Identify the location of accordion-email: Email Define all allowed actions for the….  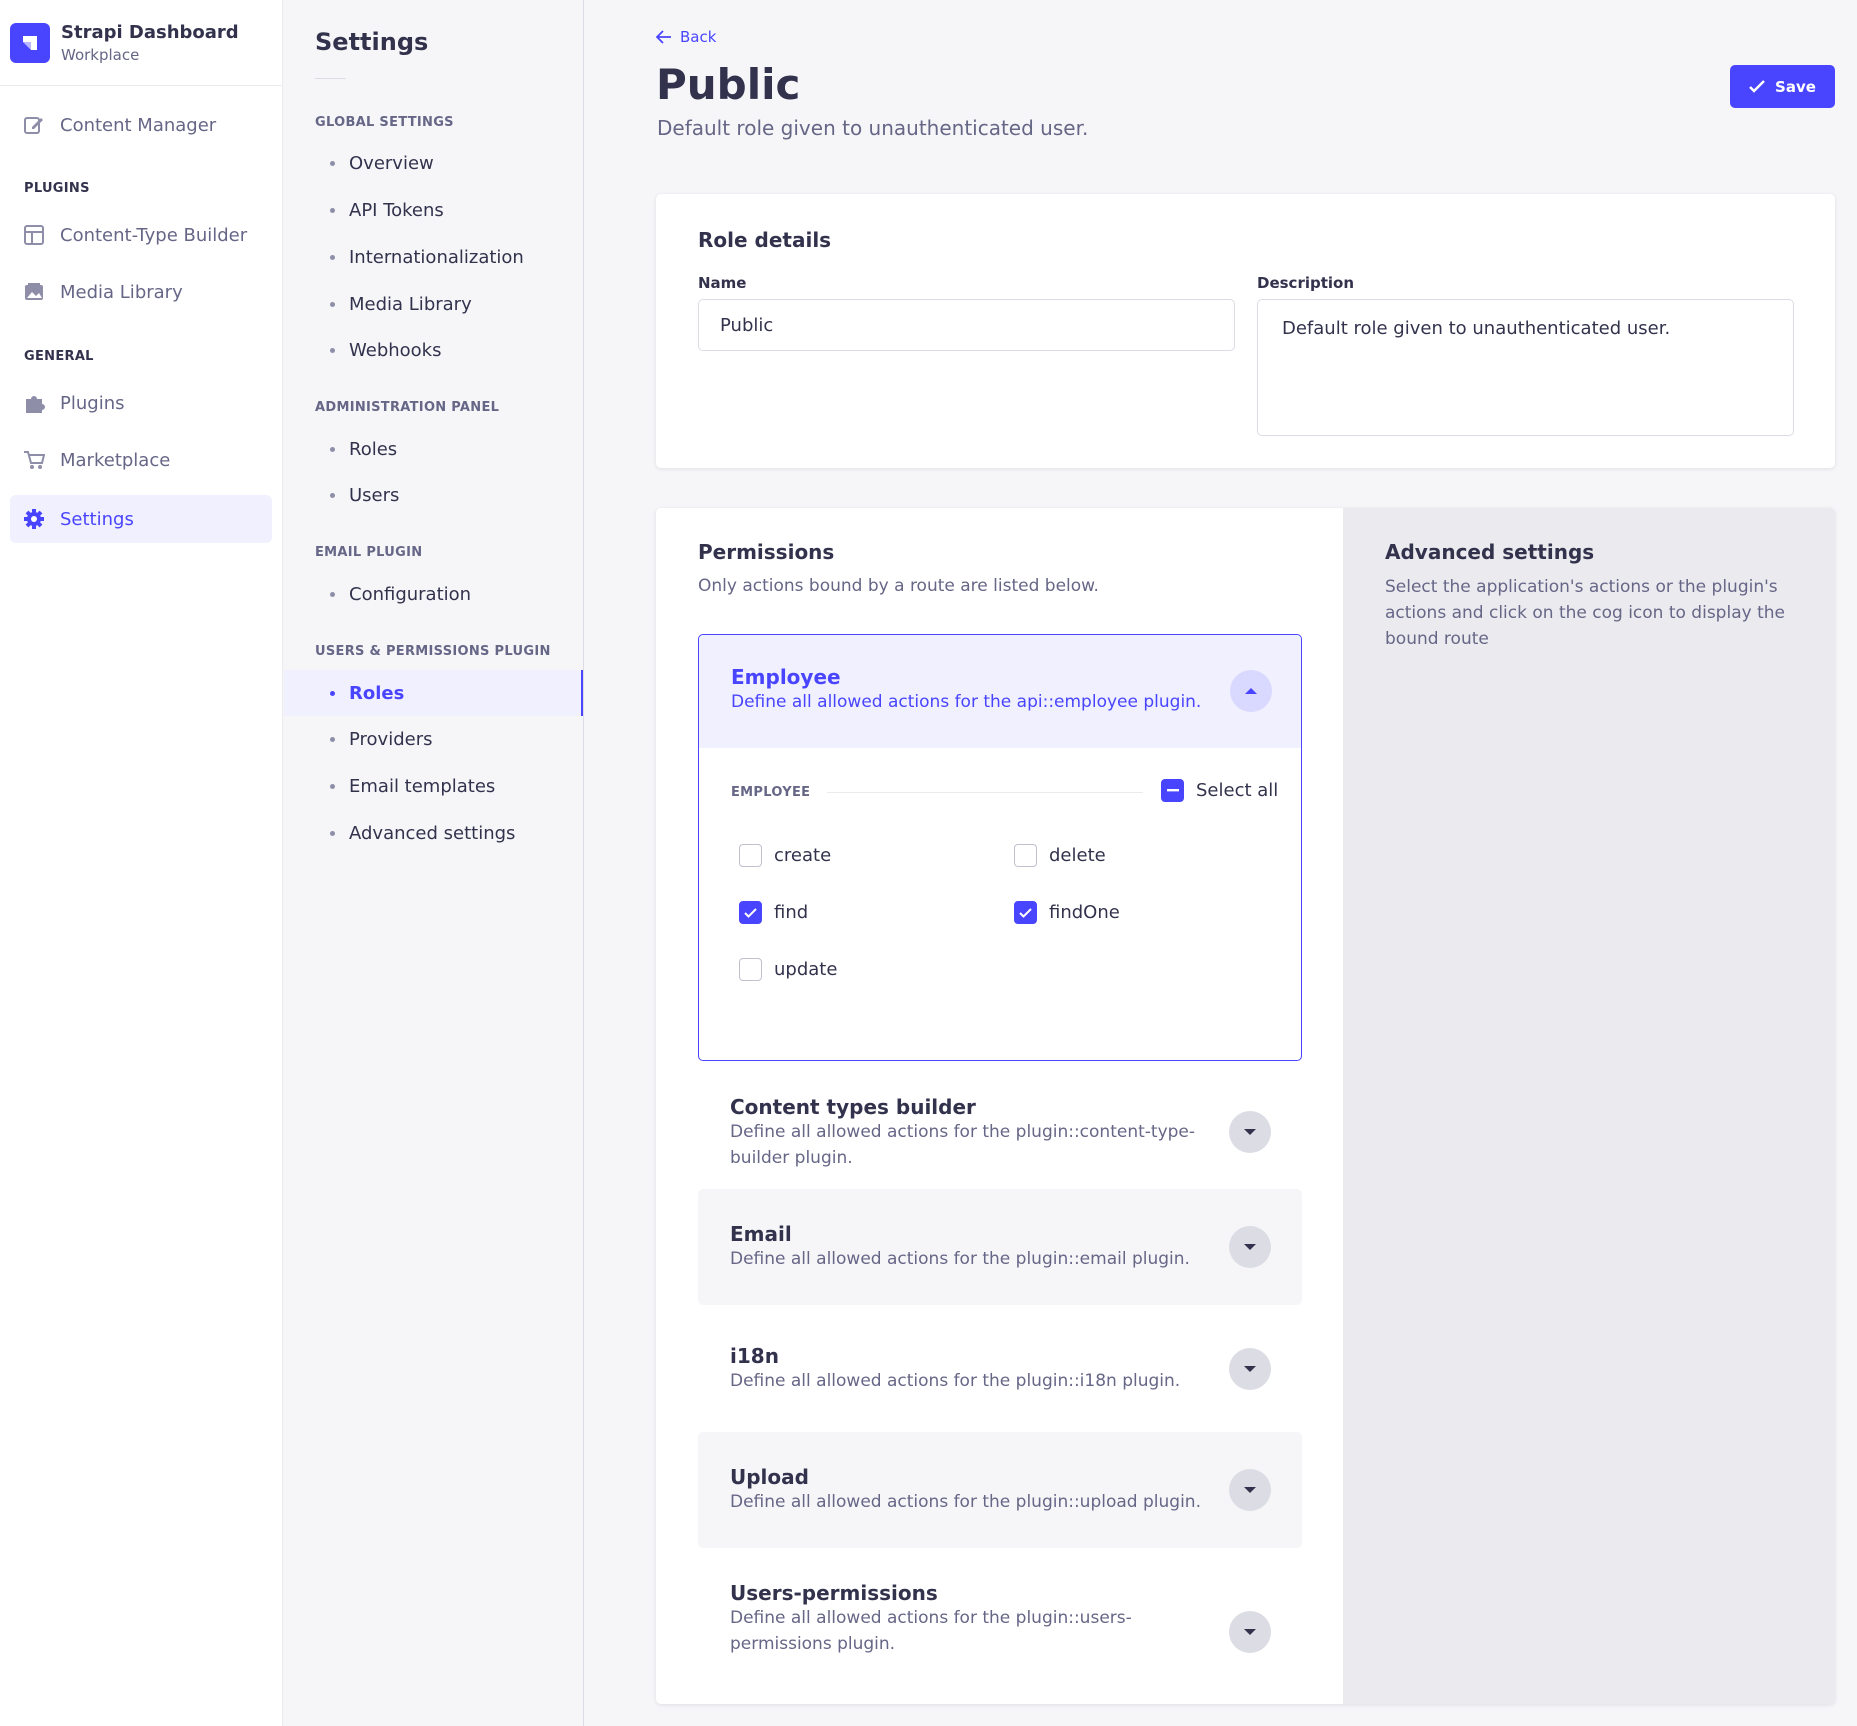
(1000, 1247).